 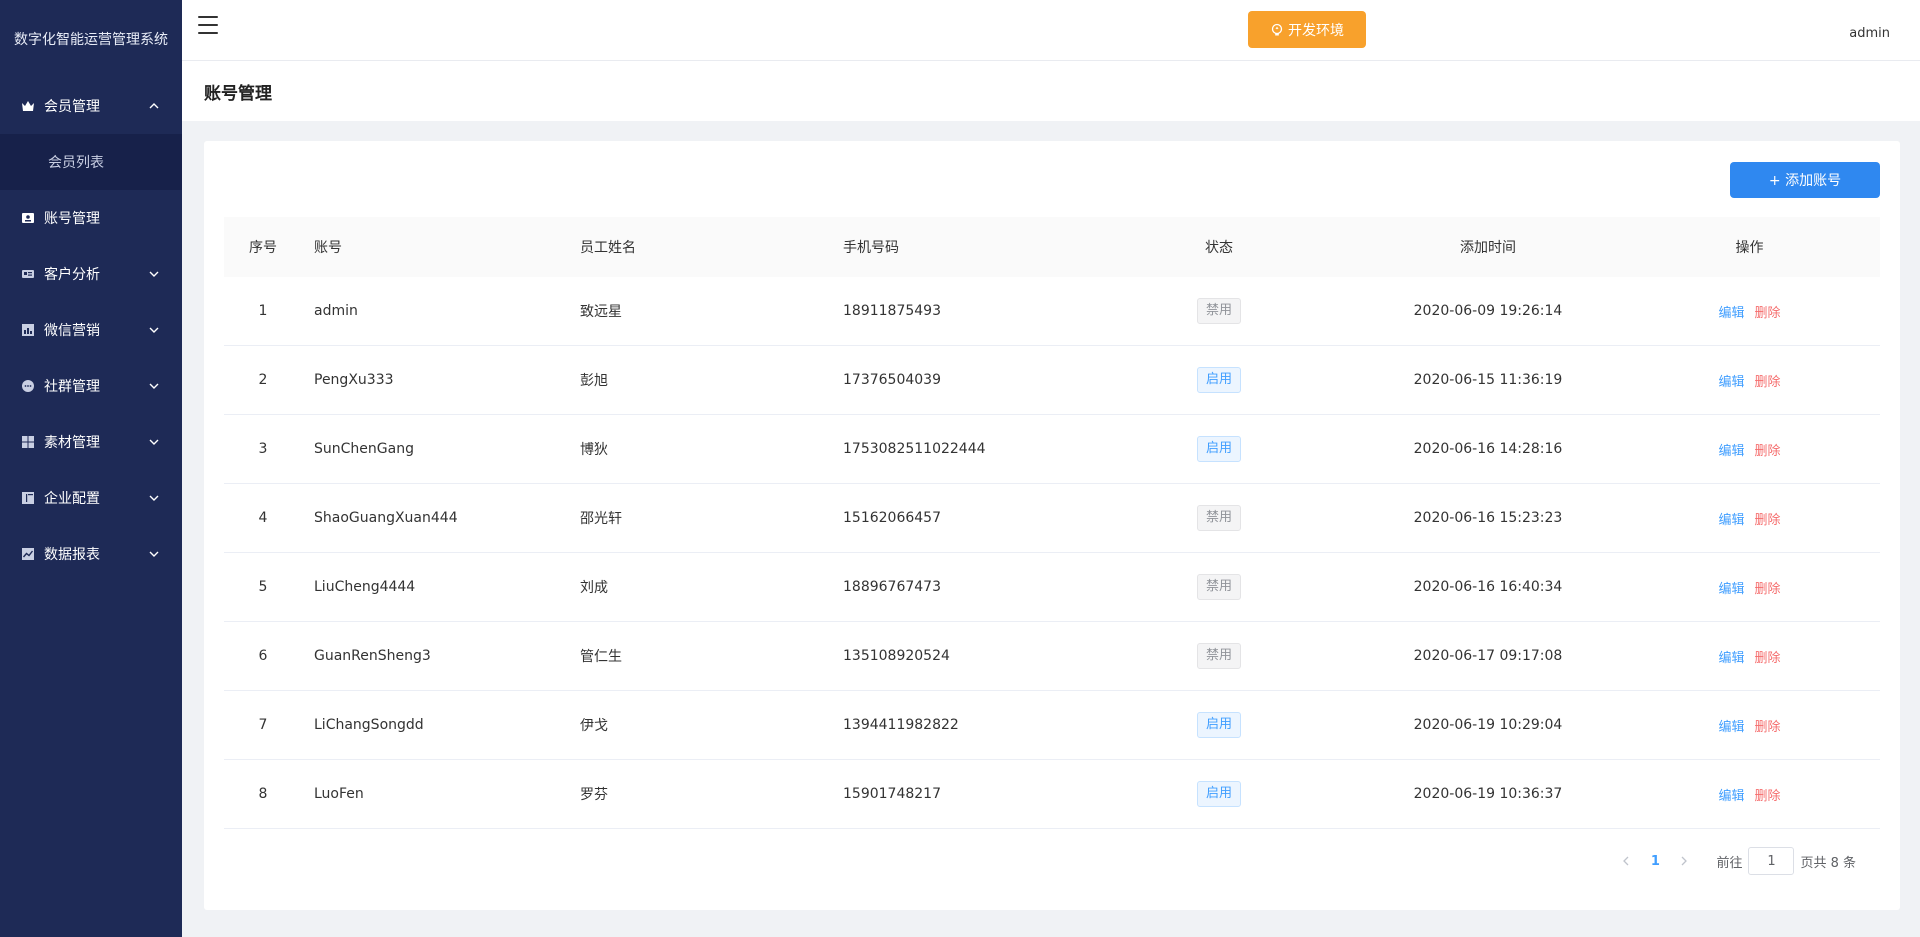 I want to click on next-page-icon, so click(x=1684, y=861).